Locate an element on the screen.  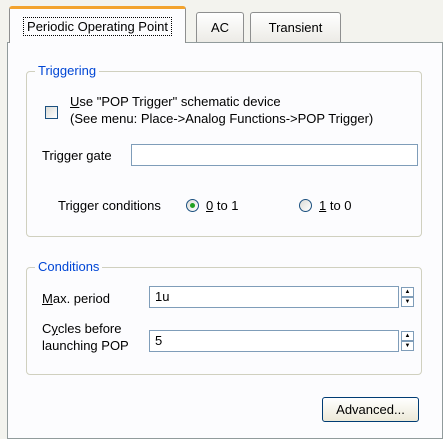
use-pop-trigger-label: Use "POP Trigger" schematic device is located at coordinates (175, 101).